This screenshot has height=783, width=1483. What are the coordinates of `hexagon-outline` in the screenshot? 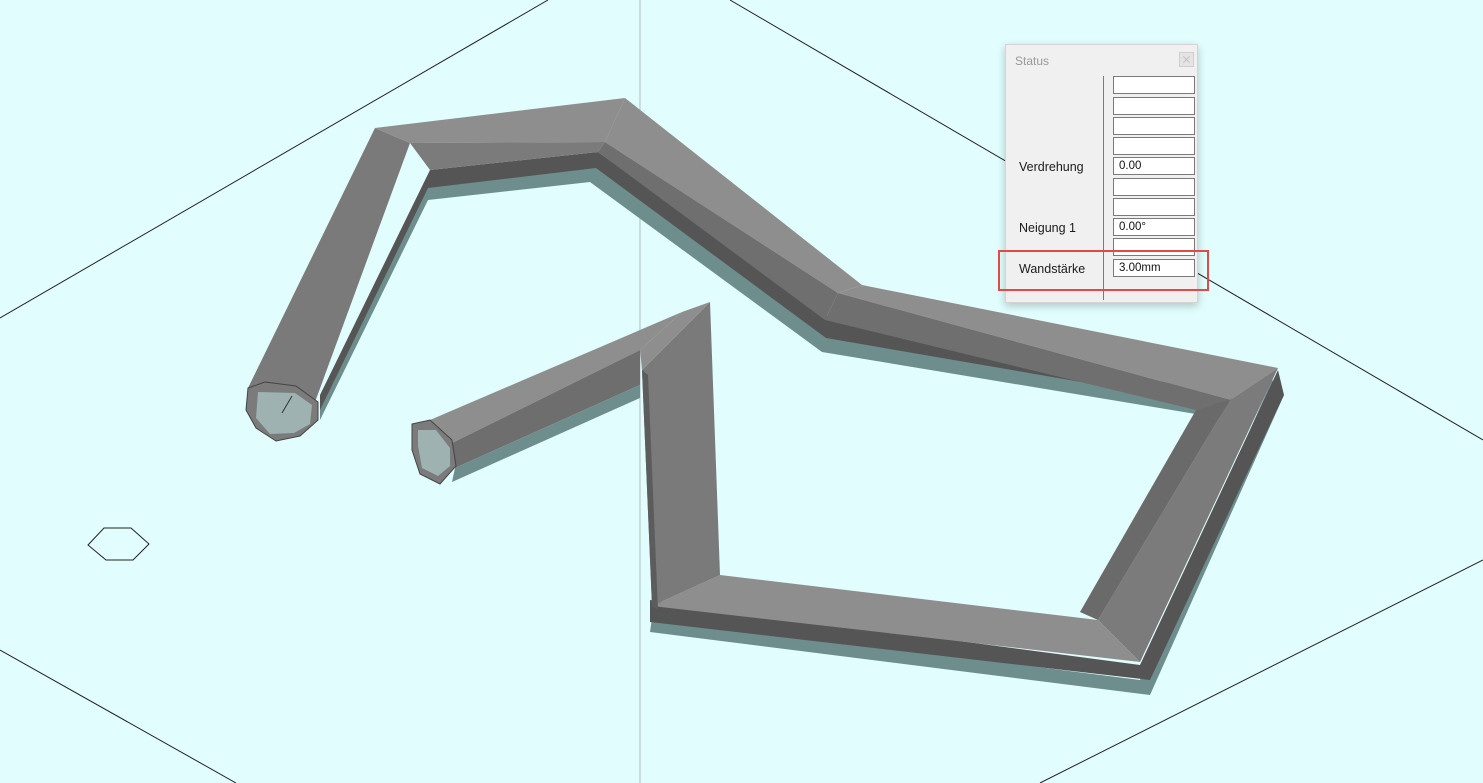 It's located at (118, 544).